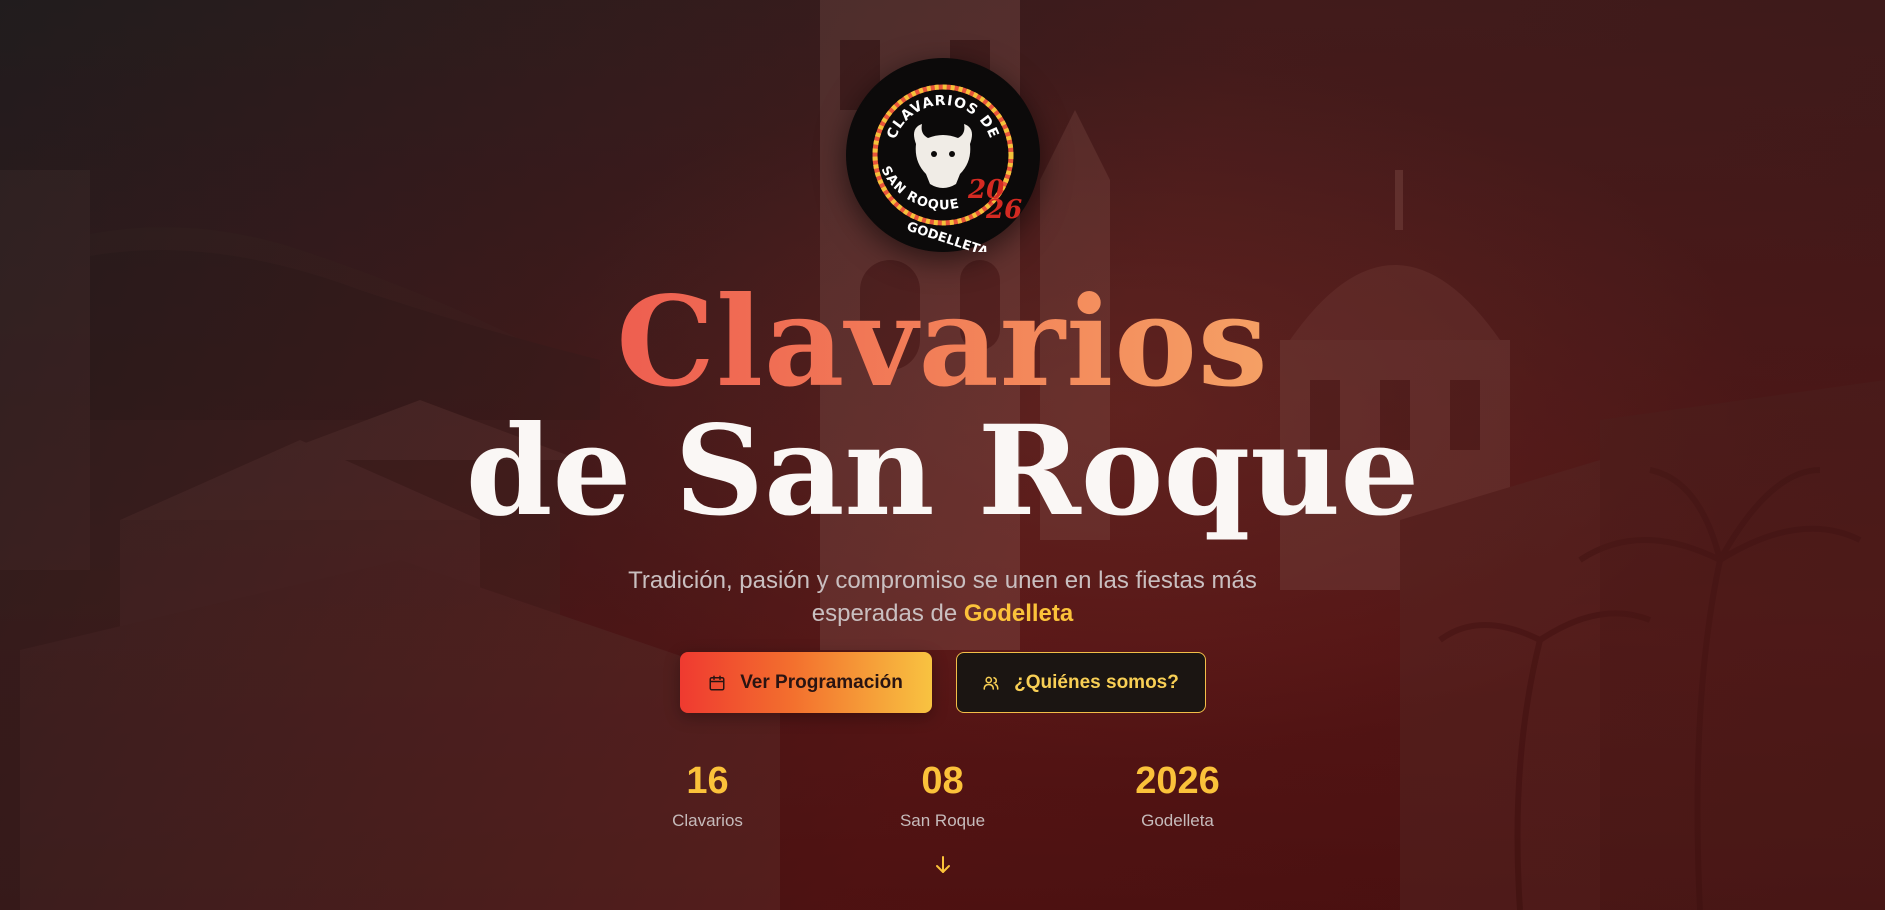 This screenshot has width=1885, height=910. What do you see at coordinates (942, 820) in the screenshot?
I see `stat-label: San Roque` at bounding box center [942, 820].